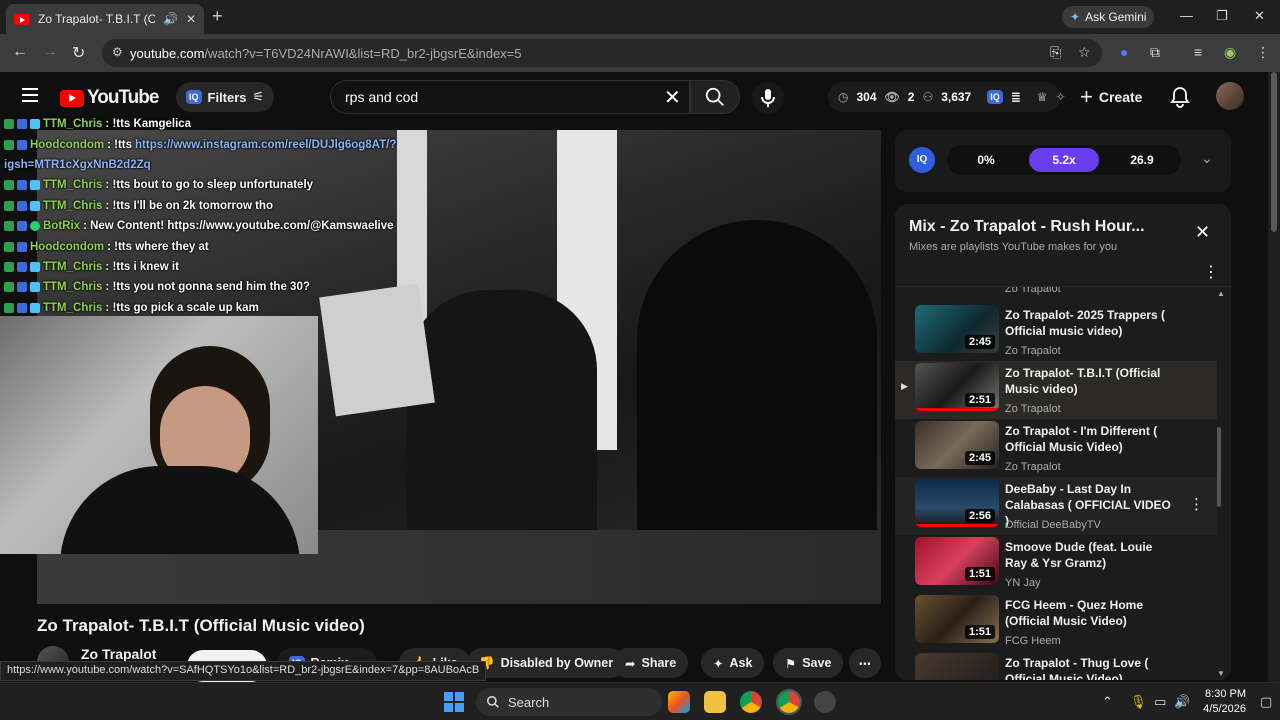 The width and height of the screenshot is (1280, 720). Describe the element at coordinates (715, 97) in the screenshot. I see `search-button` at that location.